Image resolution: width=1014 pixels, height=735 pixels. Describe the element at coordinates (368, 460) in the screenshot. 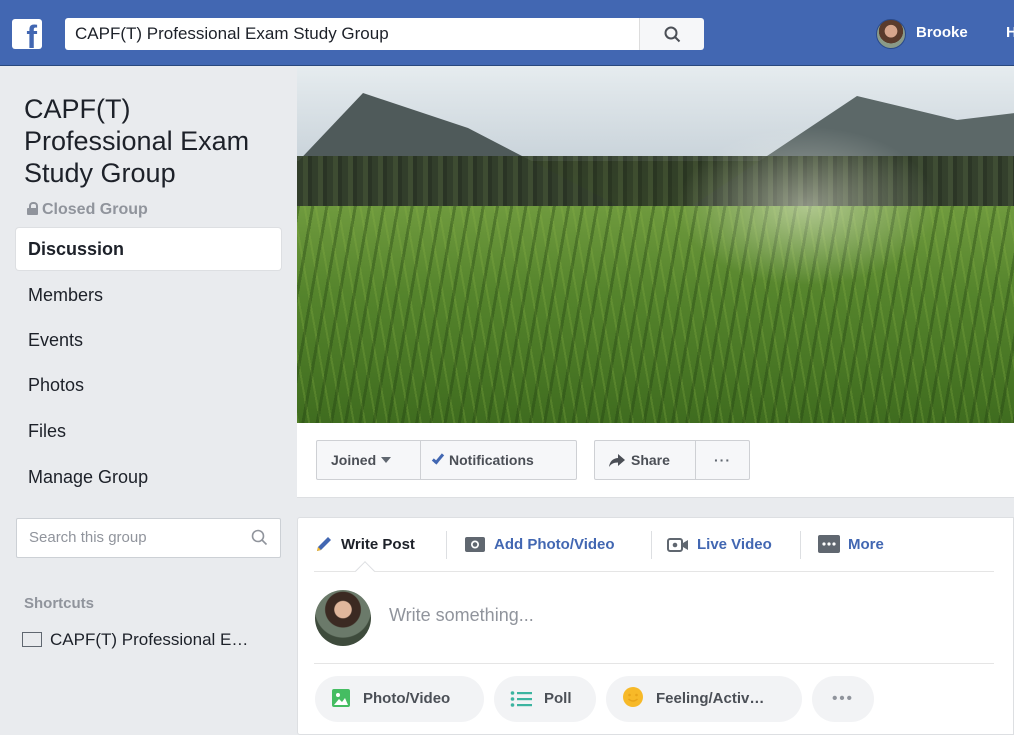

I see `joined-button: Joined` at that location.